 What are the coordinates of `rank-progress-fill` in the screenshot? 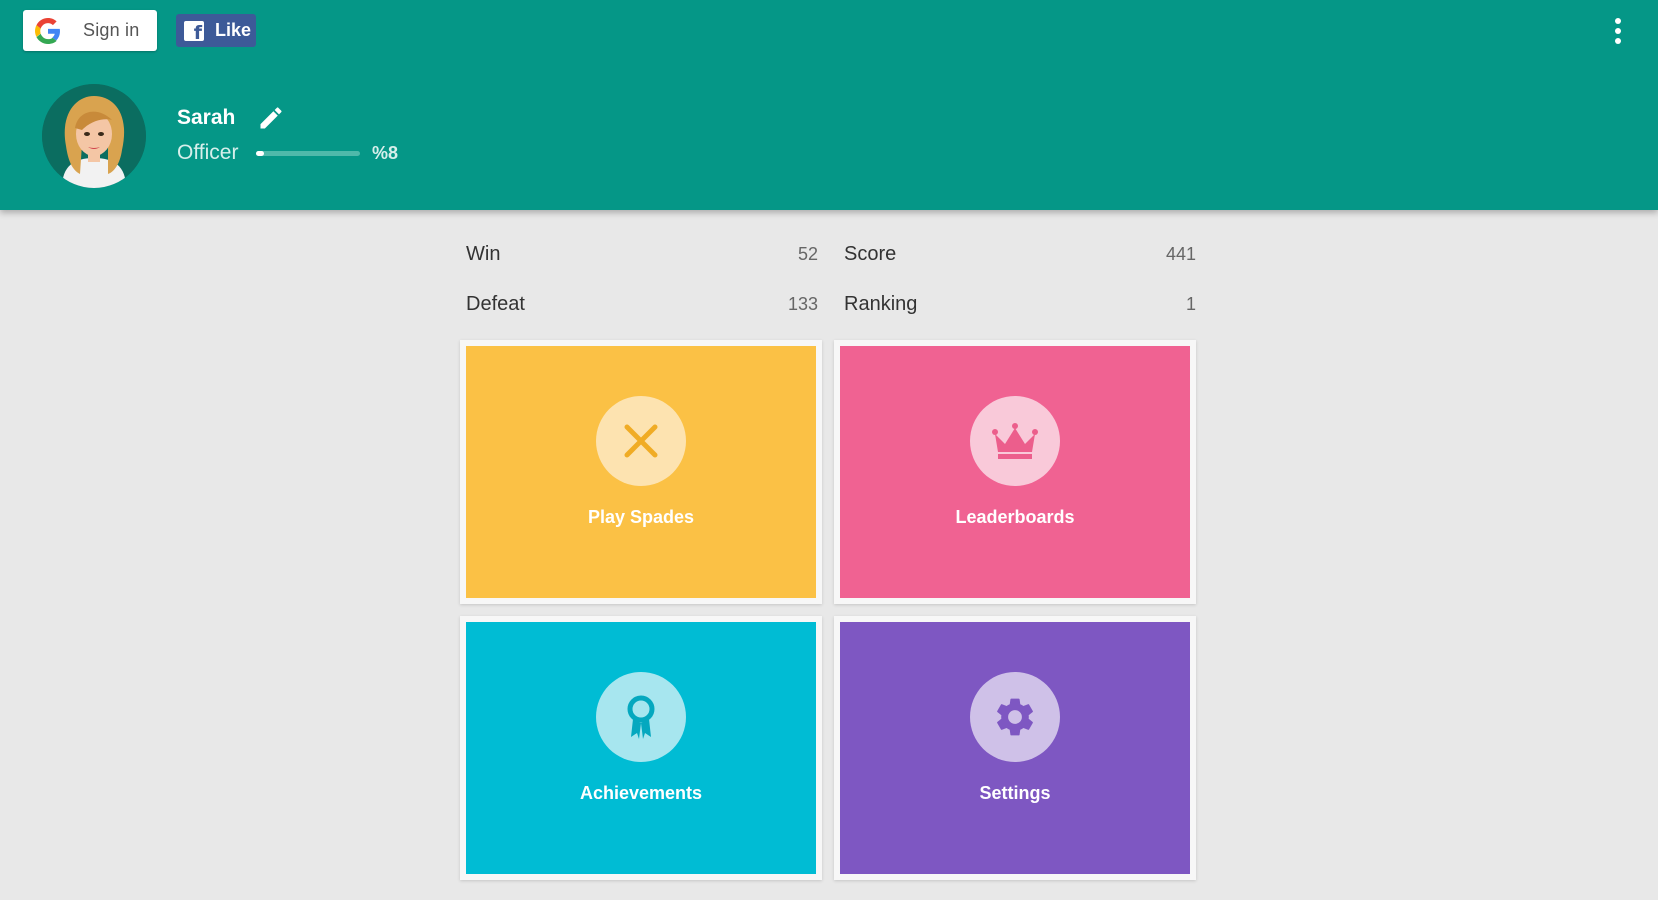 It's located at (260, 153).